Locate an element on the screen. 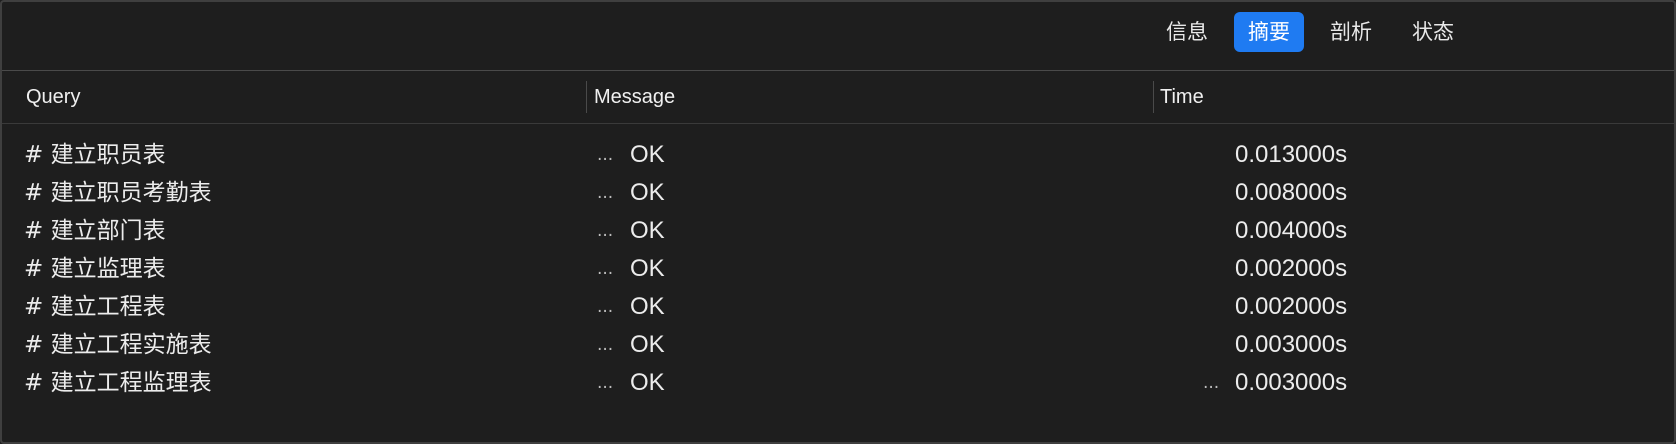 This screenshot has height=444, width=1676. table-row: # 建立工程监理表 ... OK ... 0.003000s is located at coordinates (838, 383).